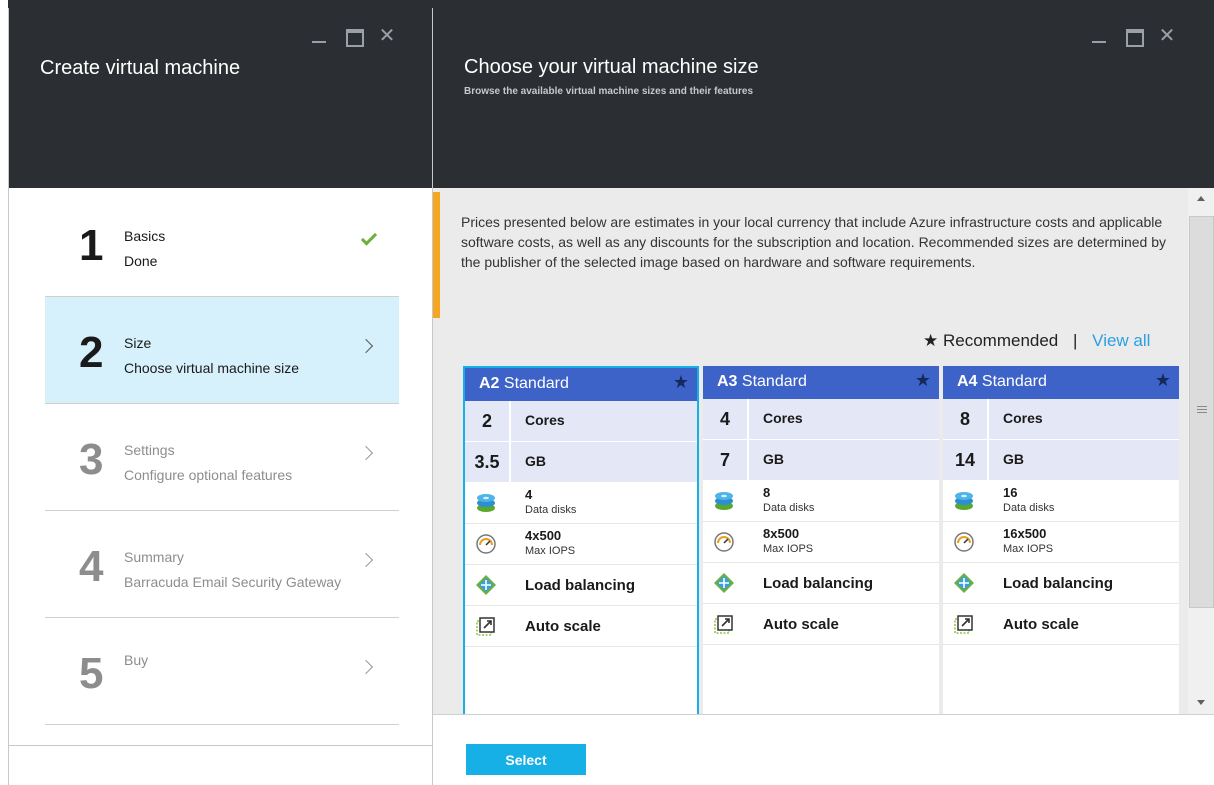 This screenshot has height=785, width=1214. What do you see at coordinates (1202, 406) in the screenshot?
I see `grip-icon` at bounding box center [1202, 406].